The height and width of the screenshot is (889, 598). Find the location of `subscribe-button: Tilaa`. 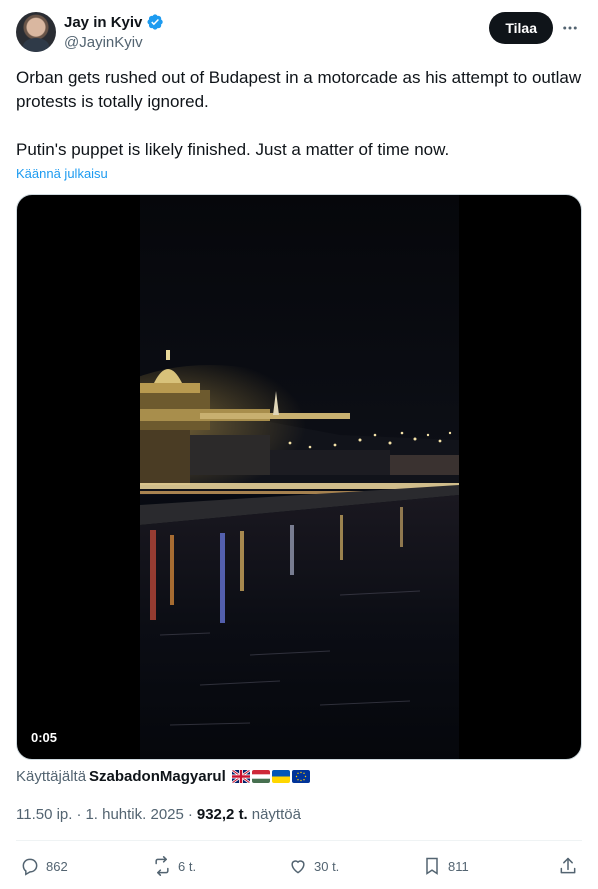

subscribe-button: Tilaa is located at coordinates (521, 28).